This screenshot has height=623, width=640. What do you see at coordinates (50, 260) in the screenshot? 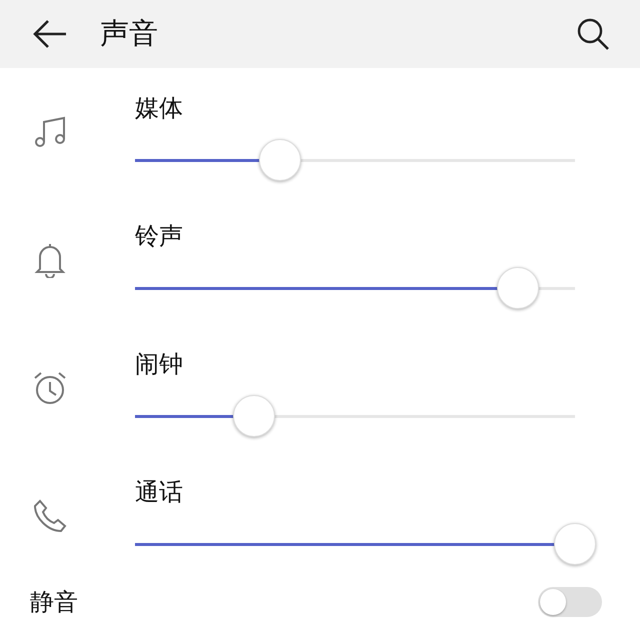
I see `bell-icon` at bounding box center [50, 260].